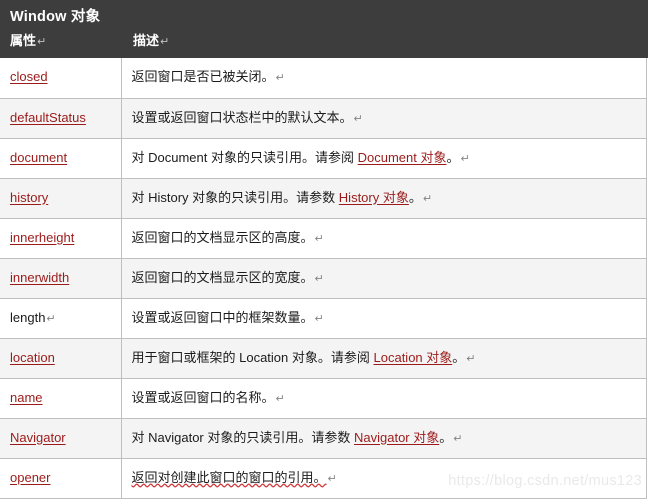  I want to click on table-row: opener 返回对创建此窗口的窗口的引用。↵, so click(323, 478).